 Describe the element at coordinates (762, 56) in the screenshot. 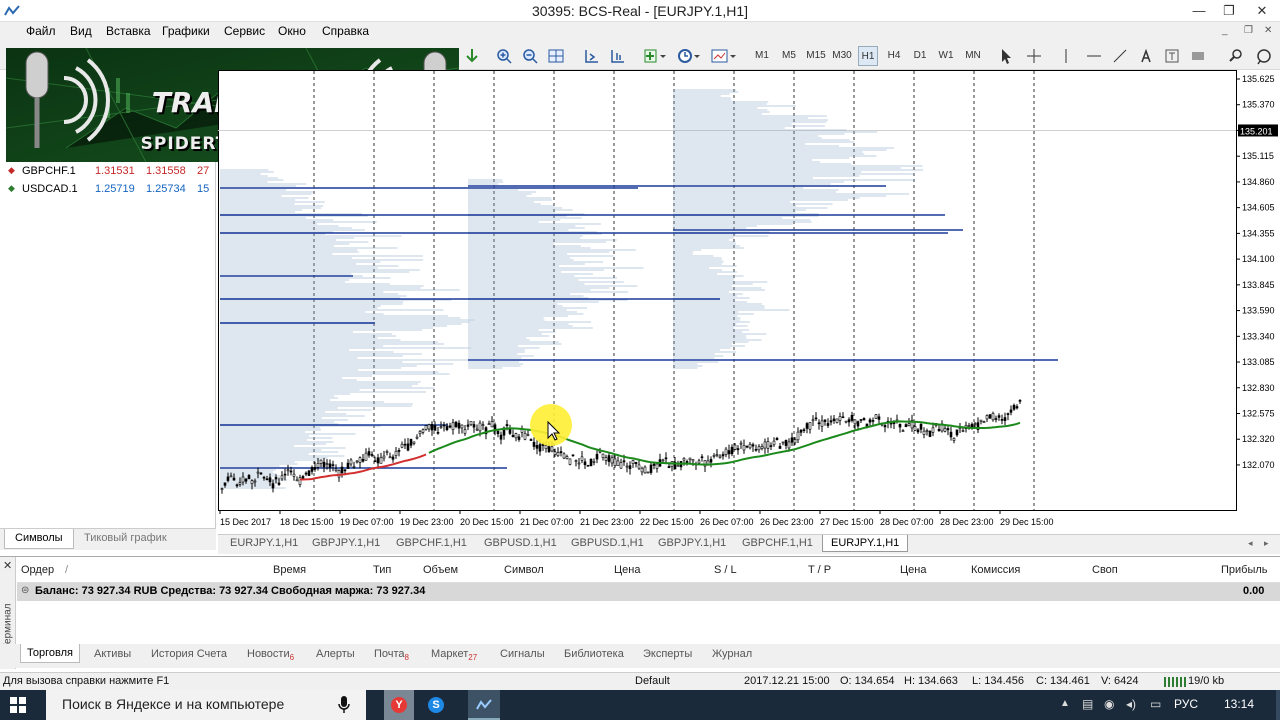

I see `tf-m1-button: M1` at that location.